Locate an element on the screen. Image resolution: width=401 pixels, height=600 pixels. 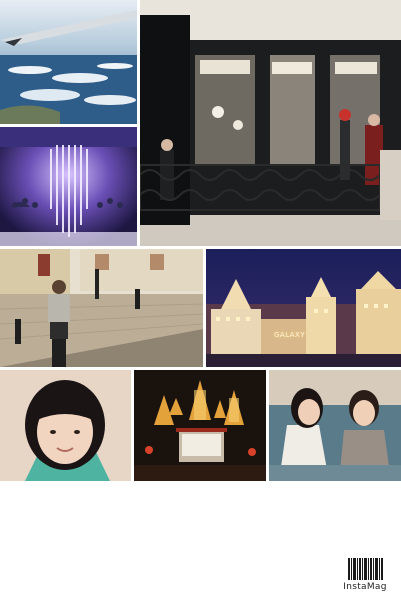
photo-two-friends is located at coordinates (335, 425).